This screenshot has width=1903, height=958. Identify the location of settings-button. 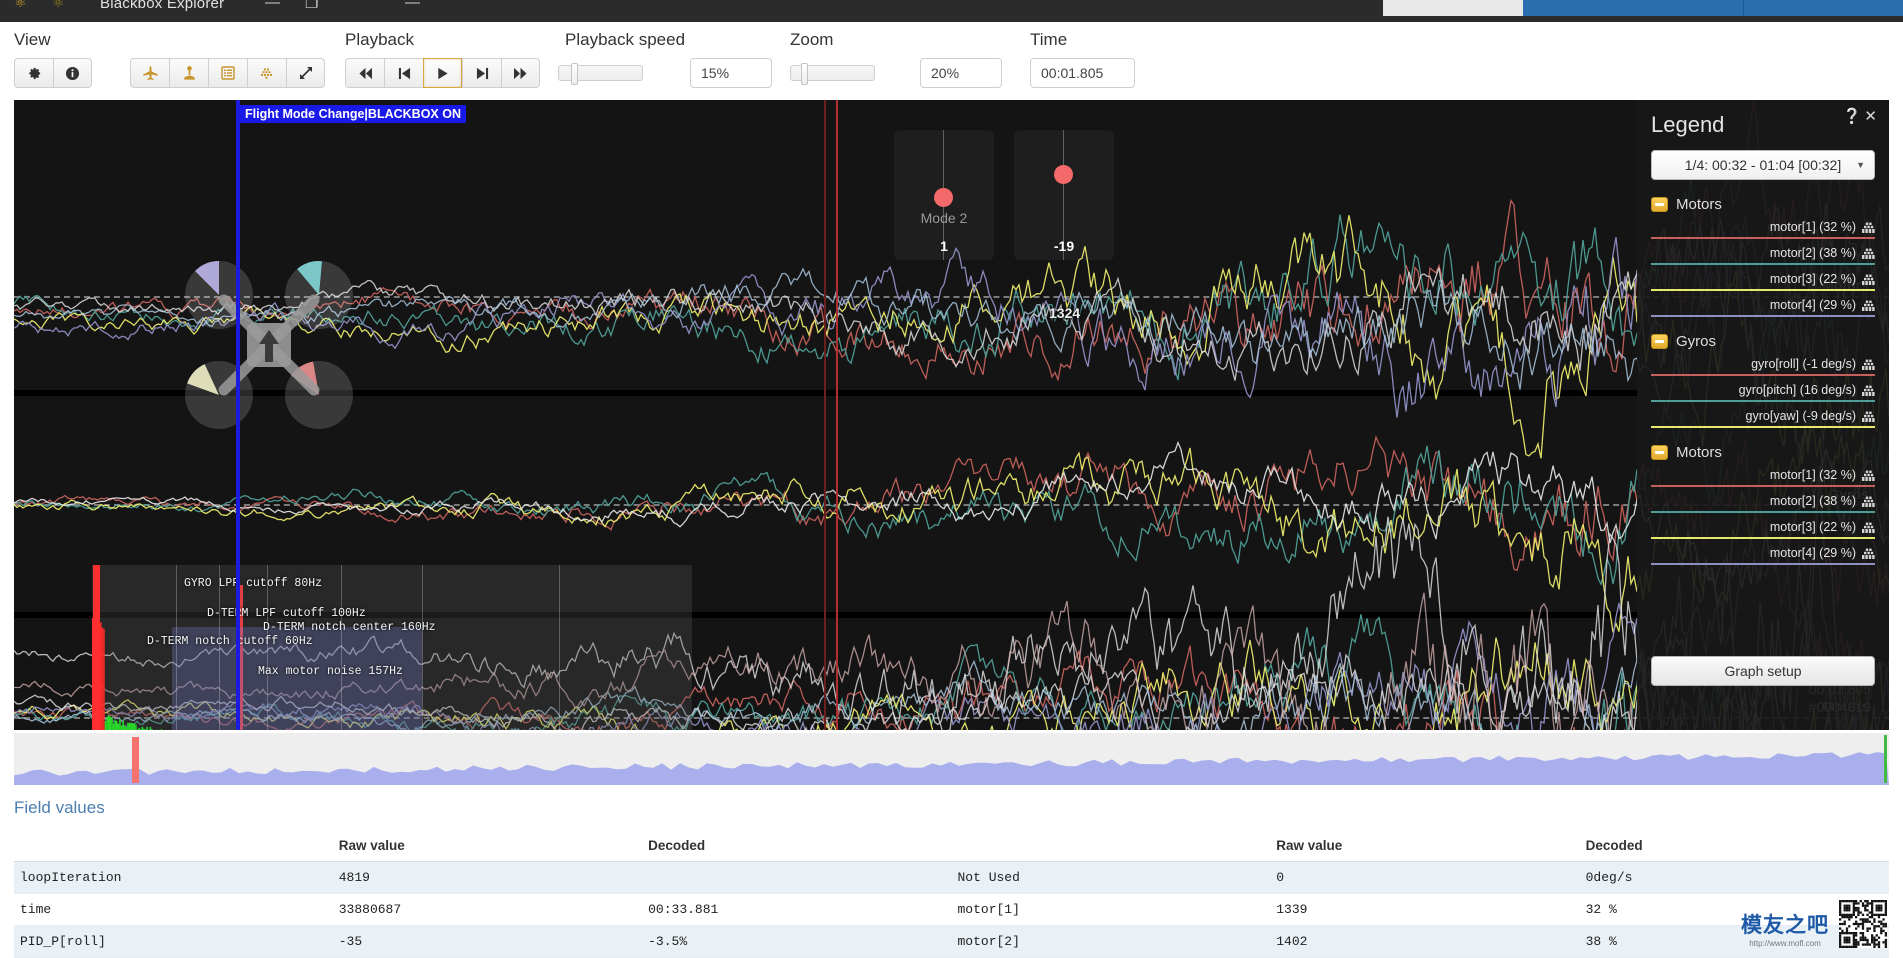
(33, 73).